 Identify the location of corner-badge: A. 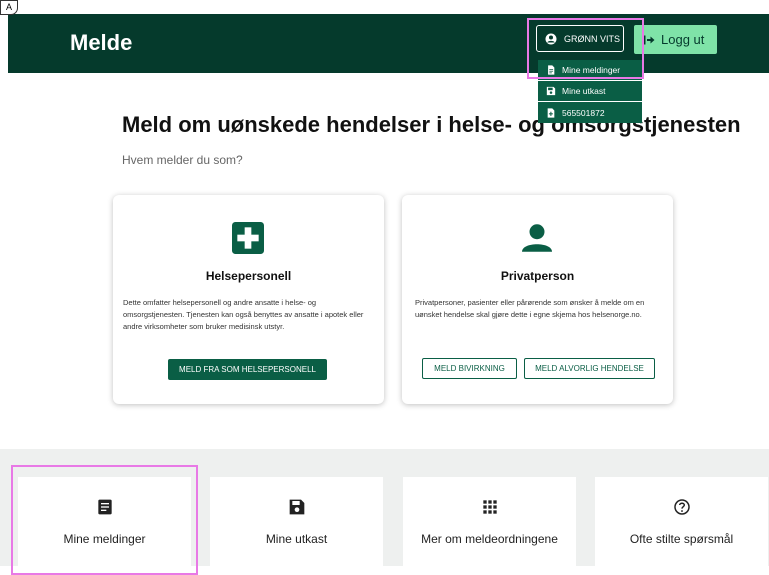
(9, 7).